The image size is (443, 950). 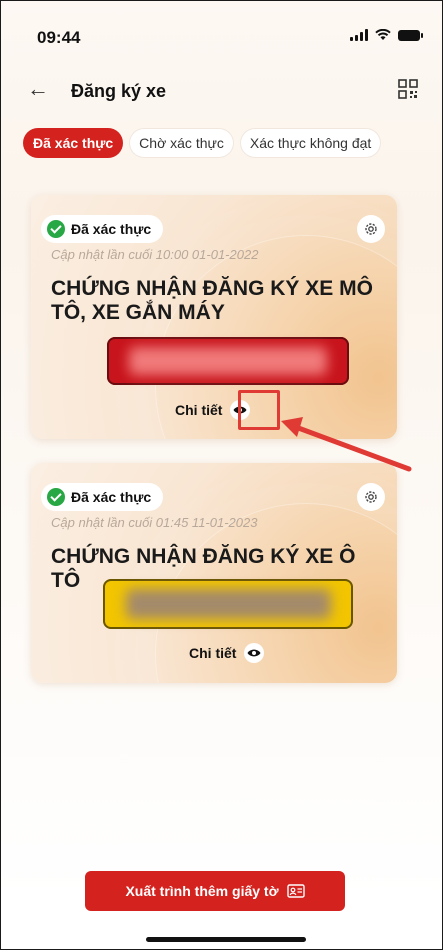 What do you see at coordinates (202, 891) in the screenshot?
I see `cta-label: Xuất trình thêm giấy tờ` at bounding box center [202, 891].